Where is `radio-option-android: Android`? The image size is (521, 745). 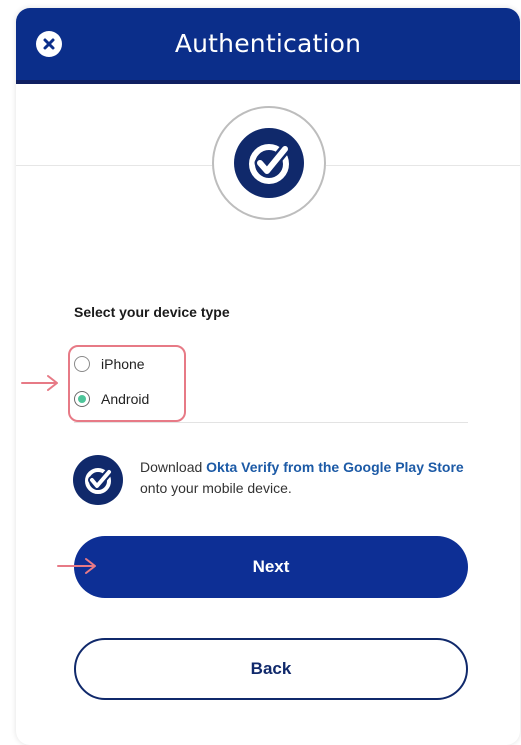 radio-option-android: Android is located at coordinates (111, 399).